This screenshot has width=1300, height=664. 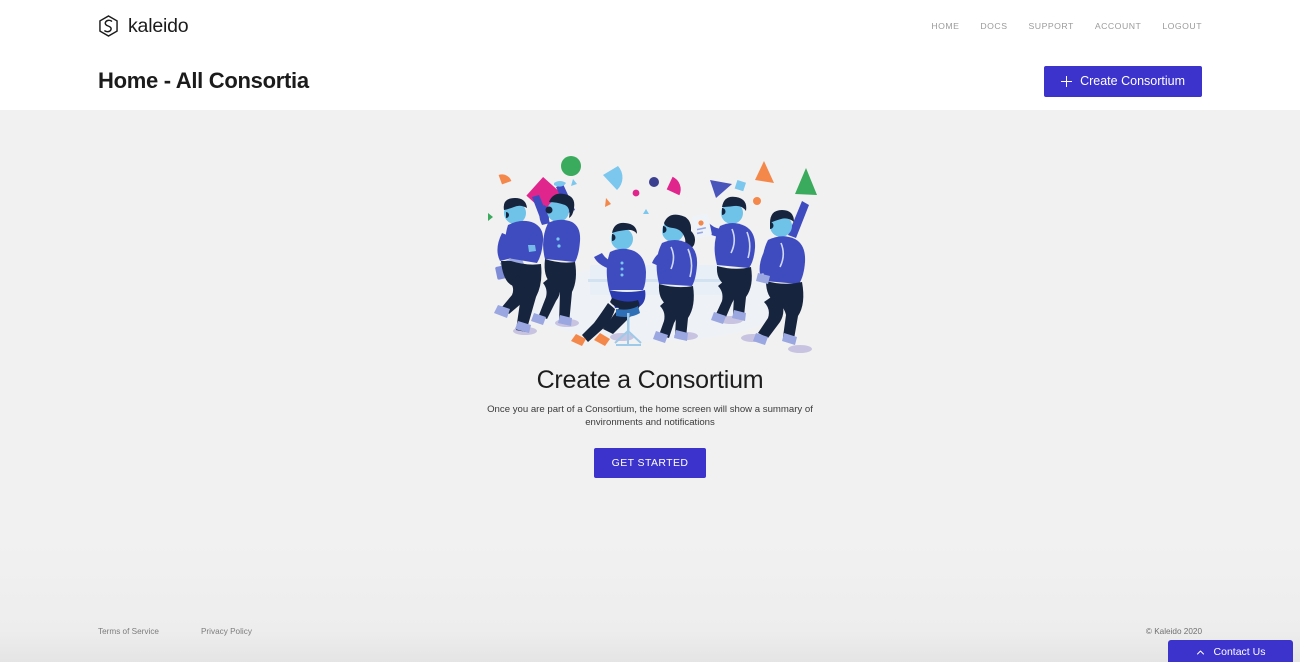 I want to click on nav-item-logout: LOGOUT, so click(x=1182, y=26).